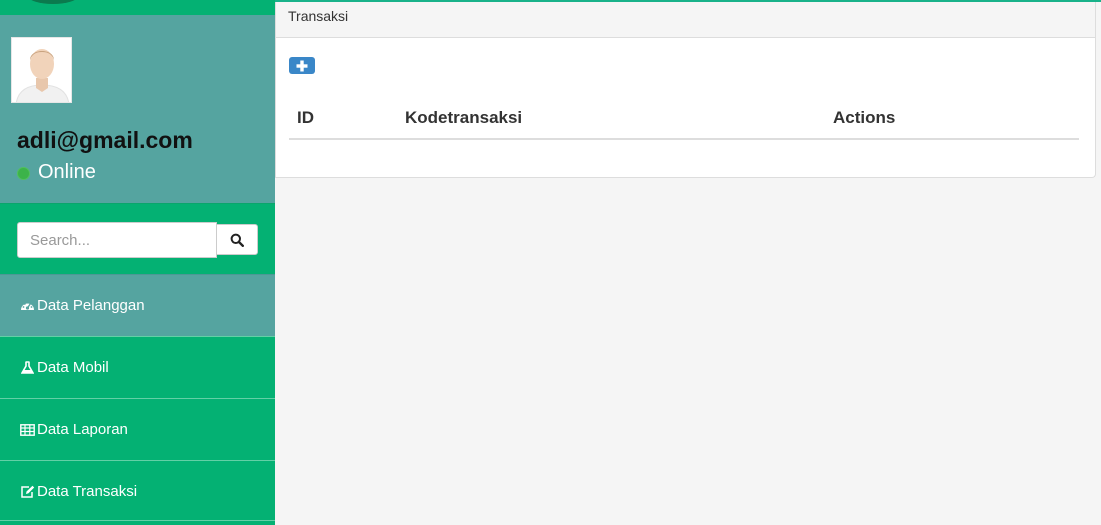 The image size is (1101, 525). I want to click on table-header-row: ID Kodetransaksi Actions, so click(684, 119).